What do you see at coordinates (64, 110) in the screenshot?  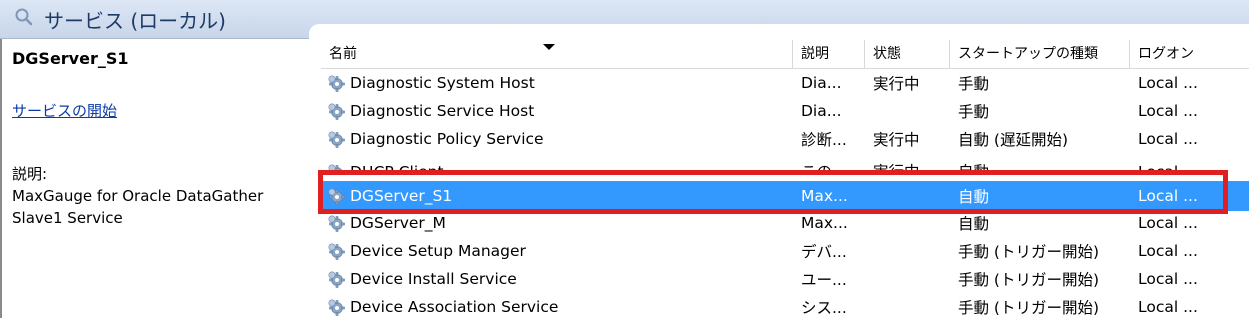 I see `start-service-link: サービスの開始` at bounding box center [64, 110].